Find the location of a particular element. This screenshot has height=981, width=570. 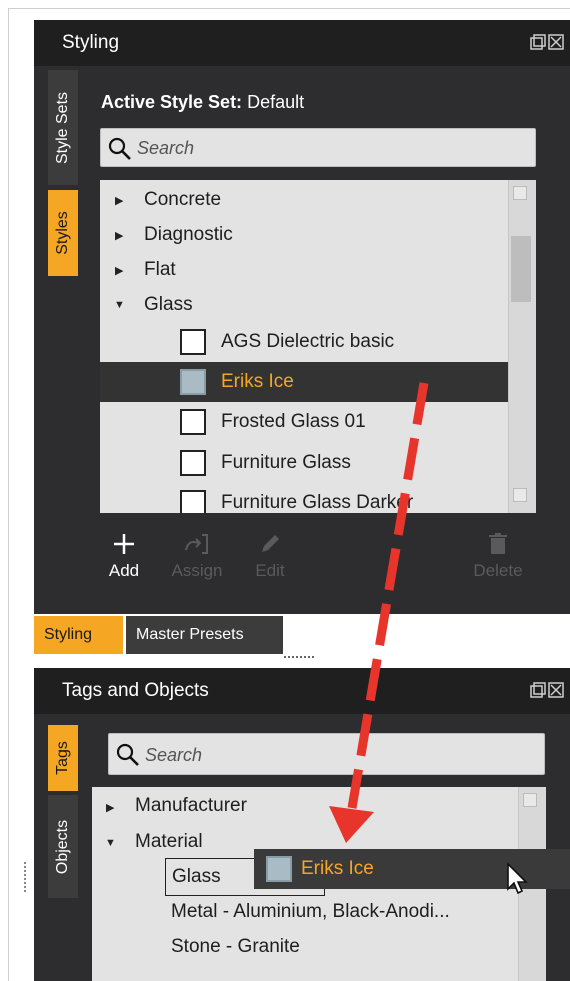

edit-style-button: Edit is located at coordinates (270, 554).